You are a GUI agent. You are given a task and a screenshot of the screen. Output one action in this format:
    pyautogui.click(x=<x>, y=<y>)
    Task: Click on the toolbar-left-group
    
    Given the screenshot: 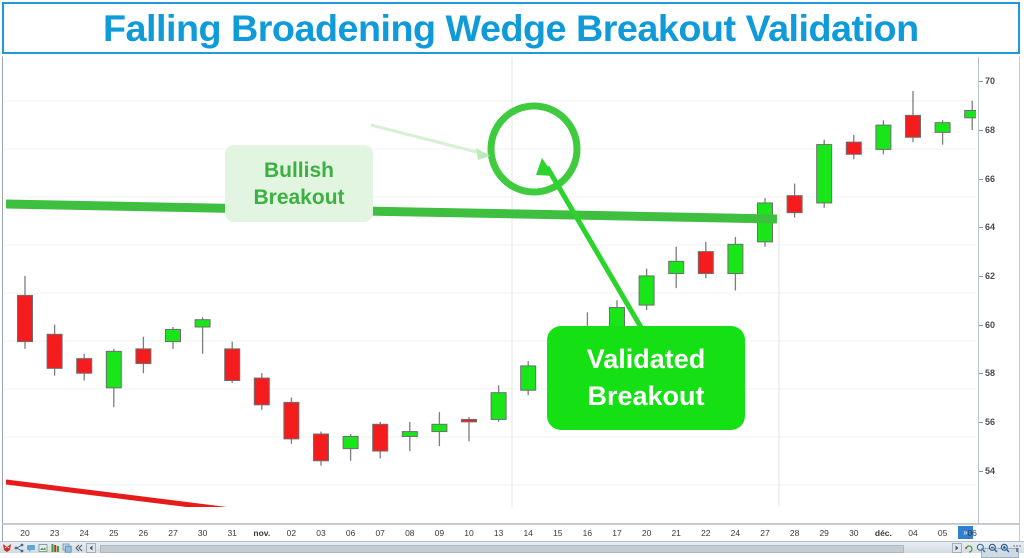 What is the action you would take?
    pyautogui.click(x=49, y=547)
    